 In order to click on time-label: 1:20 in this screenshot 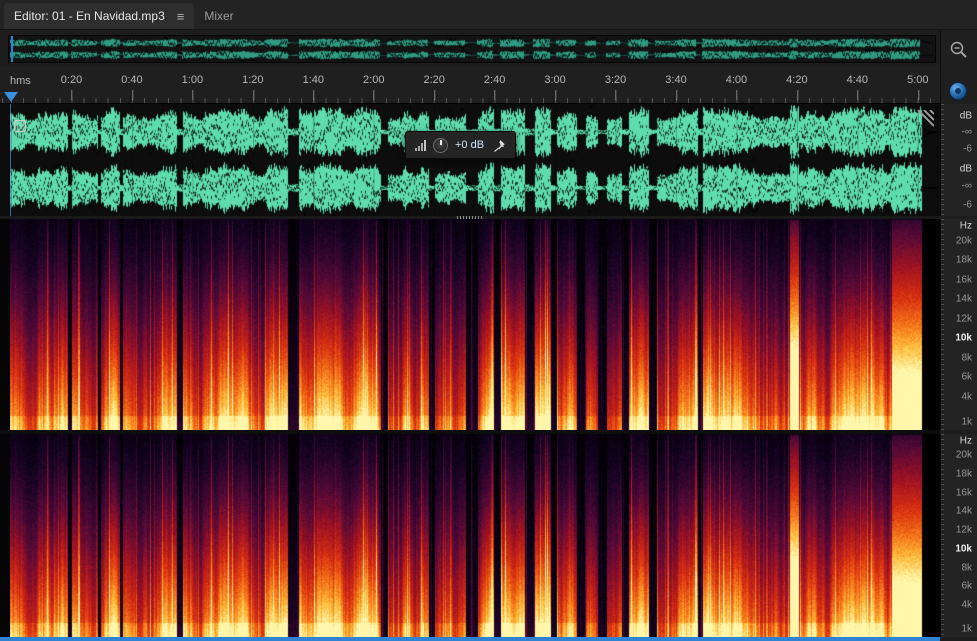, I will do `click(253, 87)`.